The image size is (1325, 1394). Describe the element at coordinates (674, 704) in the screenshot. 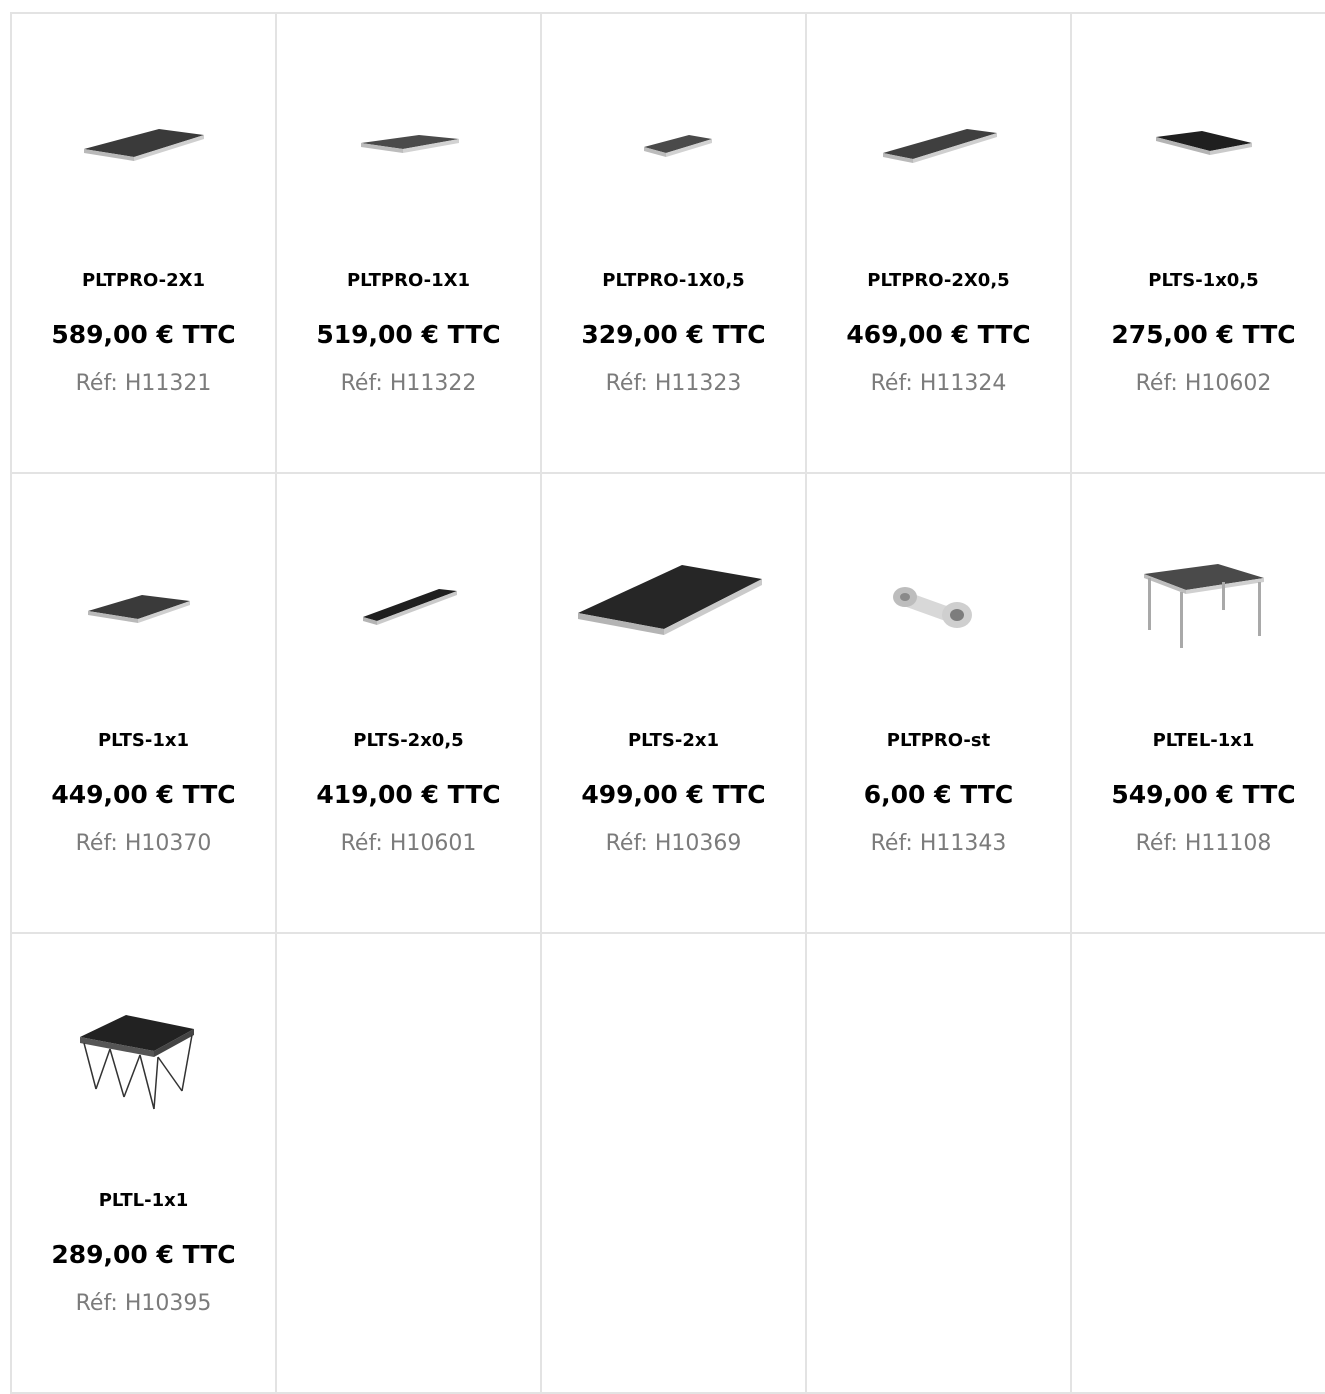

I see `product-card: PLTS-2x1 499,00 € TTC Réf: H10369` at that location.